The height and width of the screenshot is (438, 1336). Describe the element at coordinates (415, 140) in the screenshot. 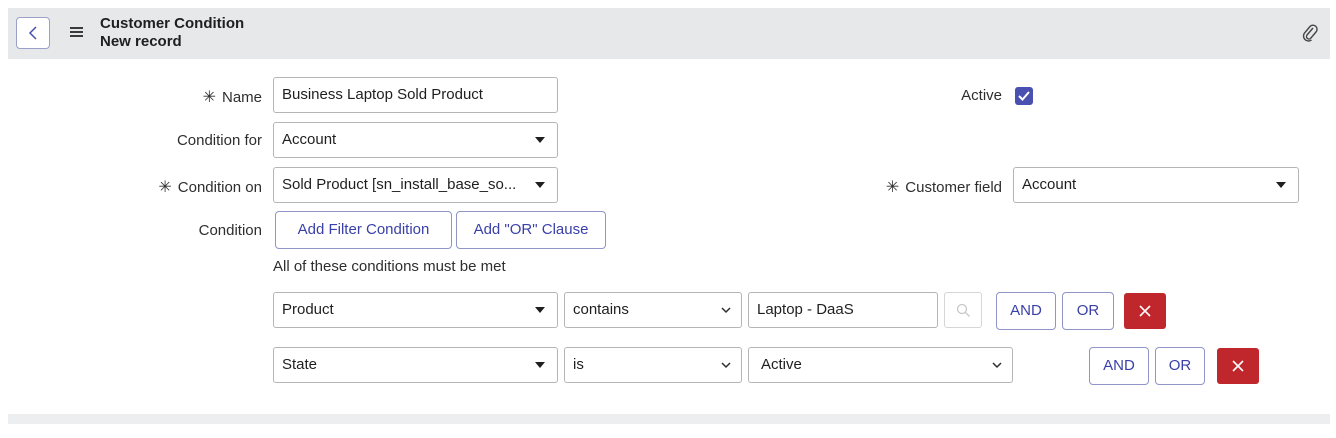

I see `condition-for-select: Account` at that location.